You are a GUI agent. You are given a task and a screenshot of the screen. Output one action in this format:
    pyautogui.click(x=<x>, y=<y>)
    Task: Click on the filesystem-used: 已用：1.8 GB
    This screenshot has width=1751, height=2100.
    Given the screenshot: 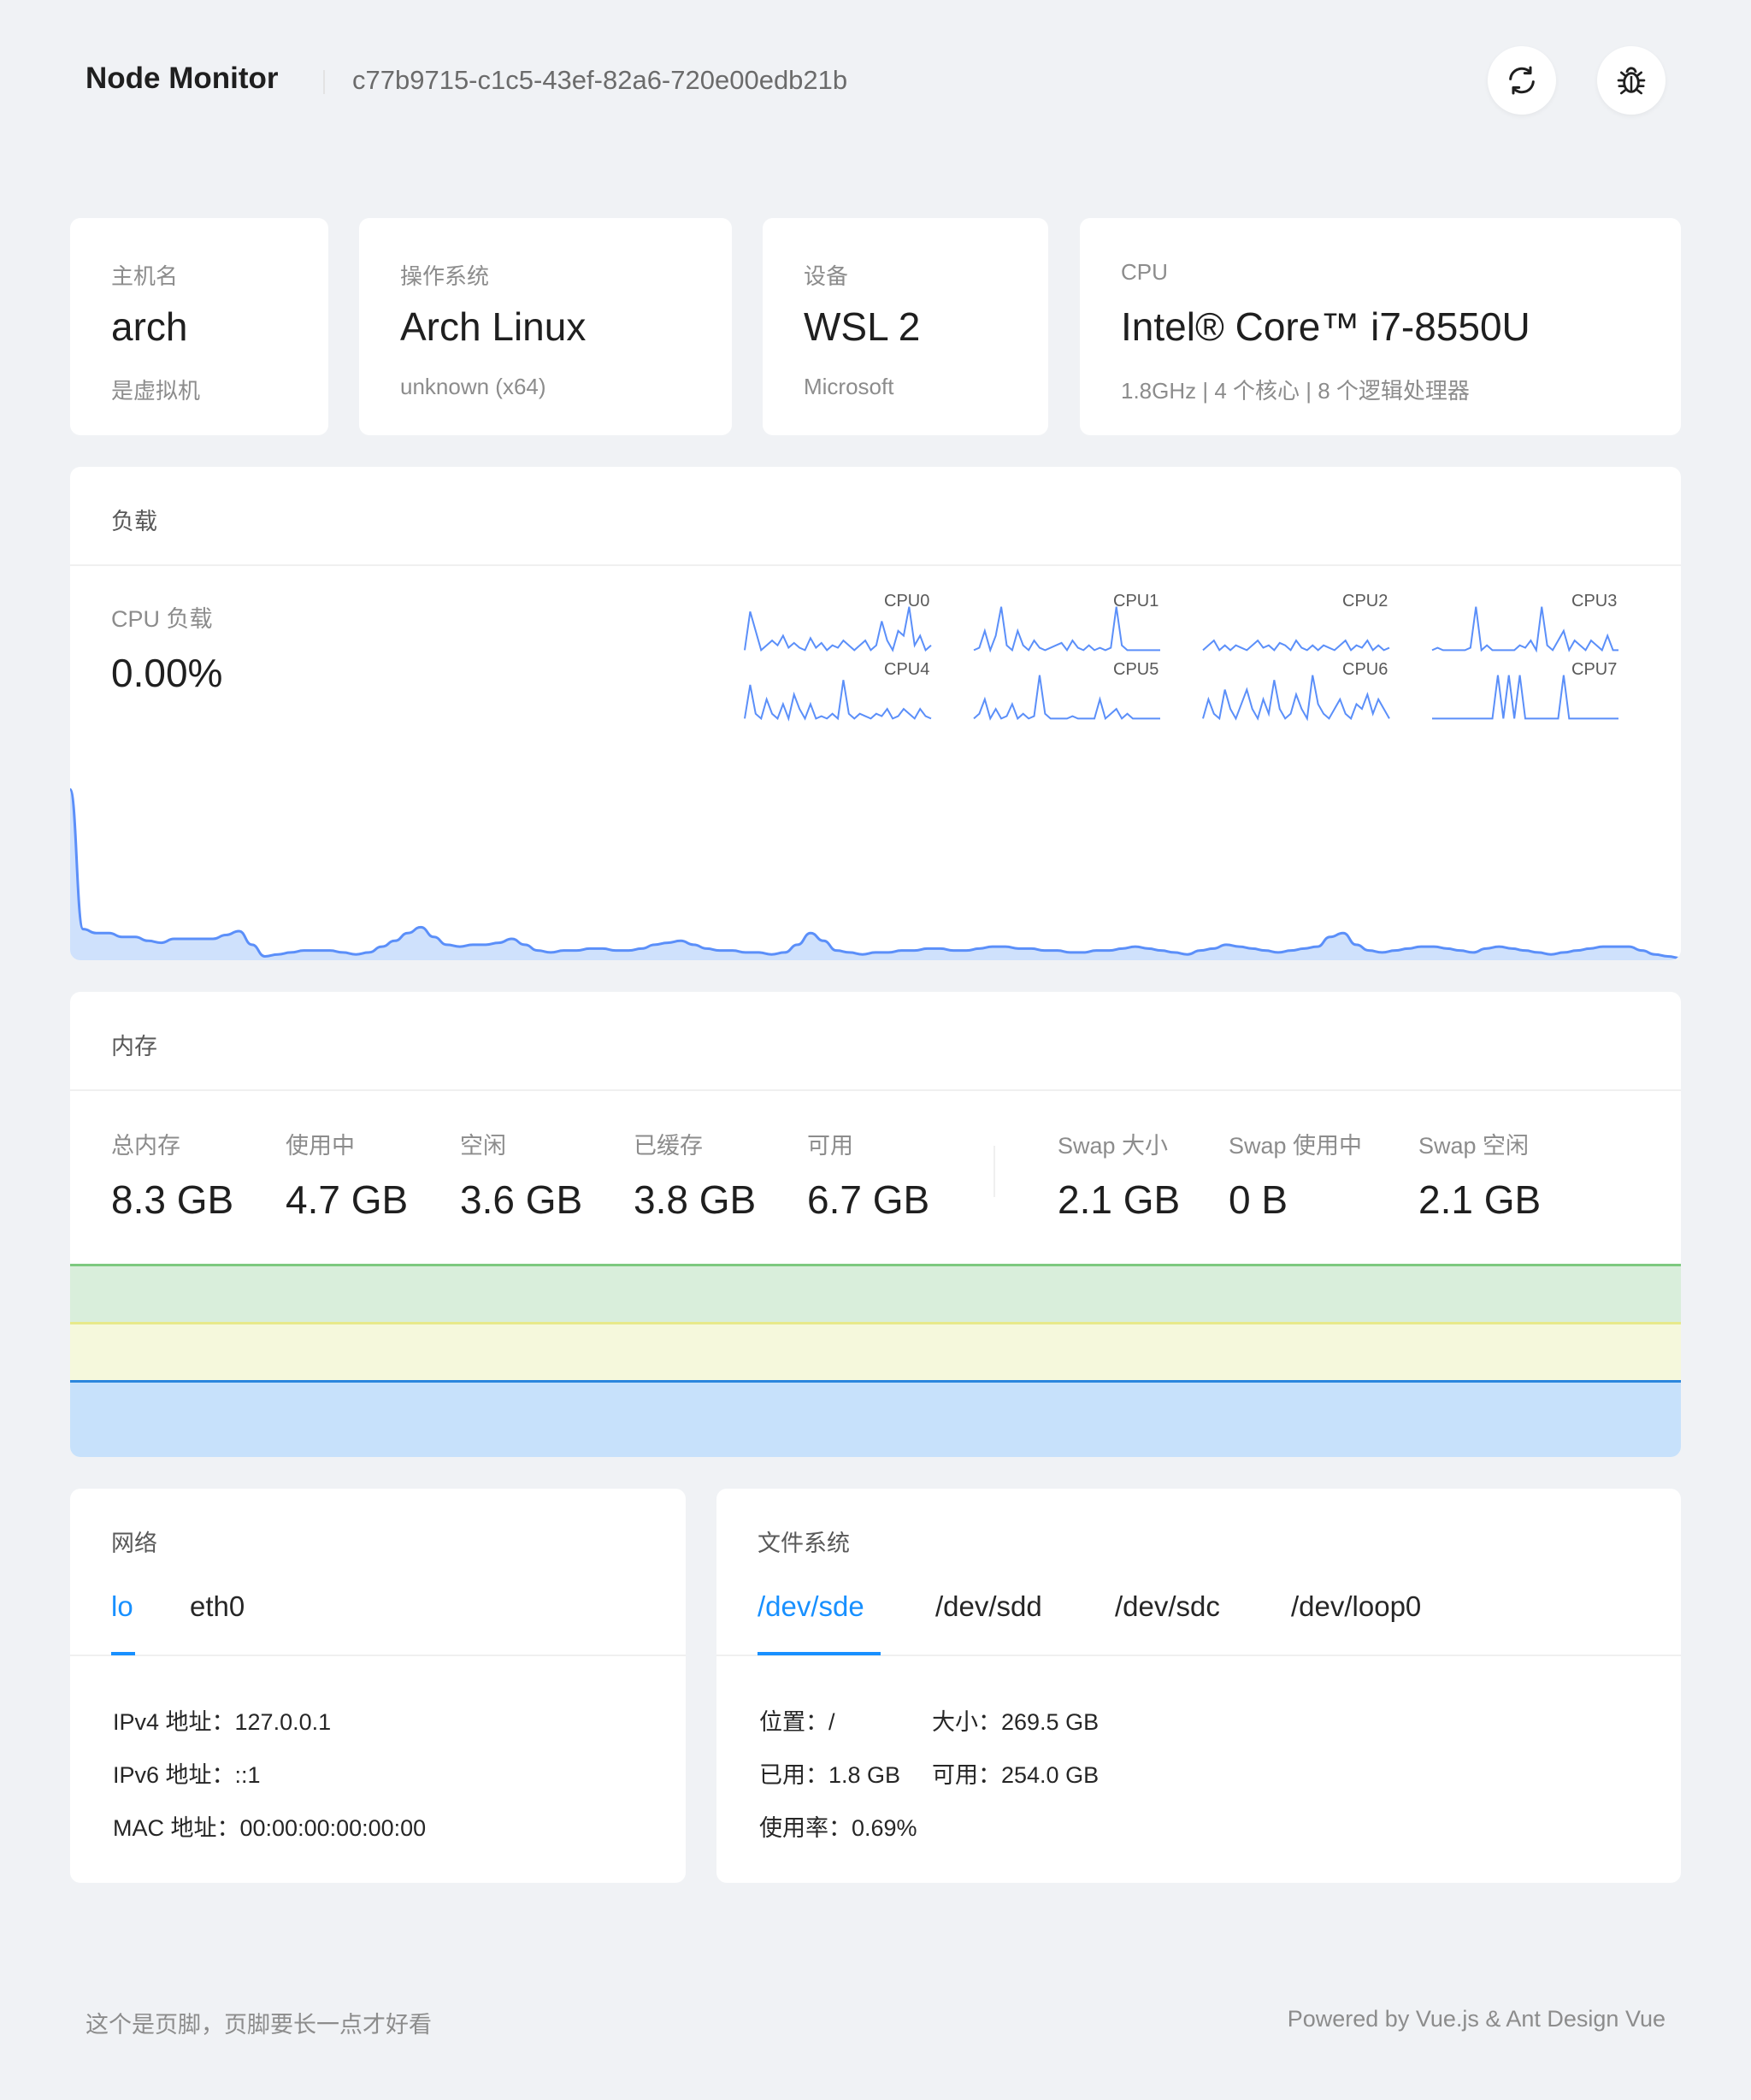 What is the action you would take?
    pyautogui.click(x=830, y=1775)
    